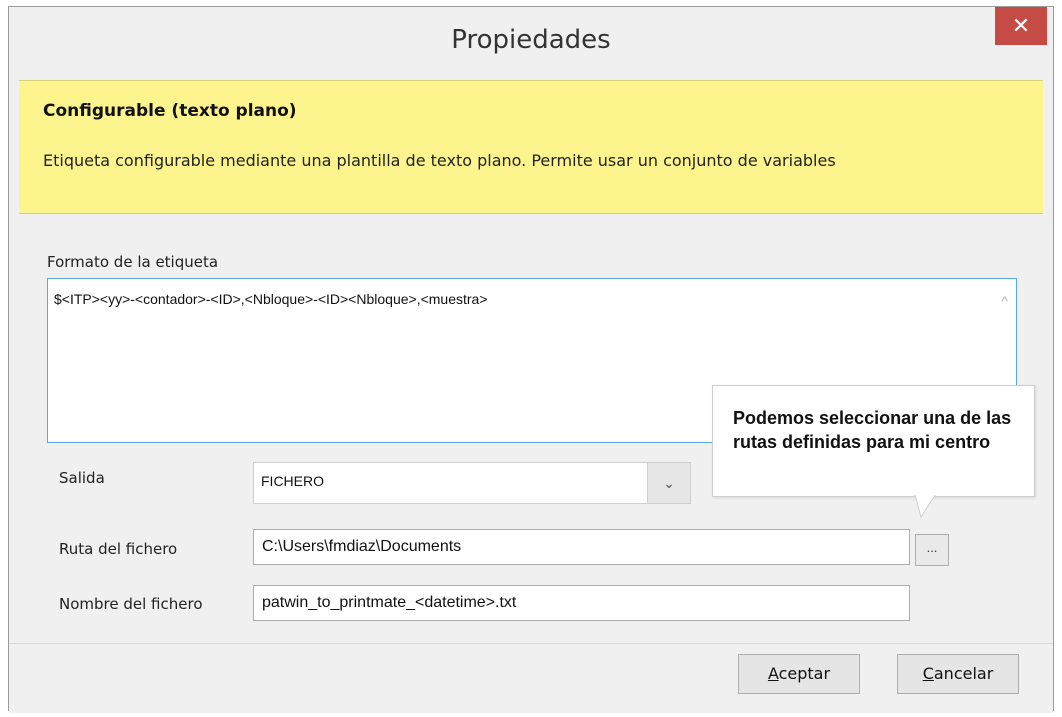 The width and height of the screenshot is (1062, 717). I want to click on file-path-field, so click(581, 547).